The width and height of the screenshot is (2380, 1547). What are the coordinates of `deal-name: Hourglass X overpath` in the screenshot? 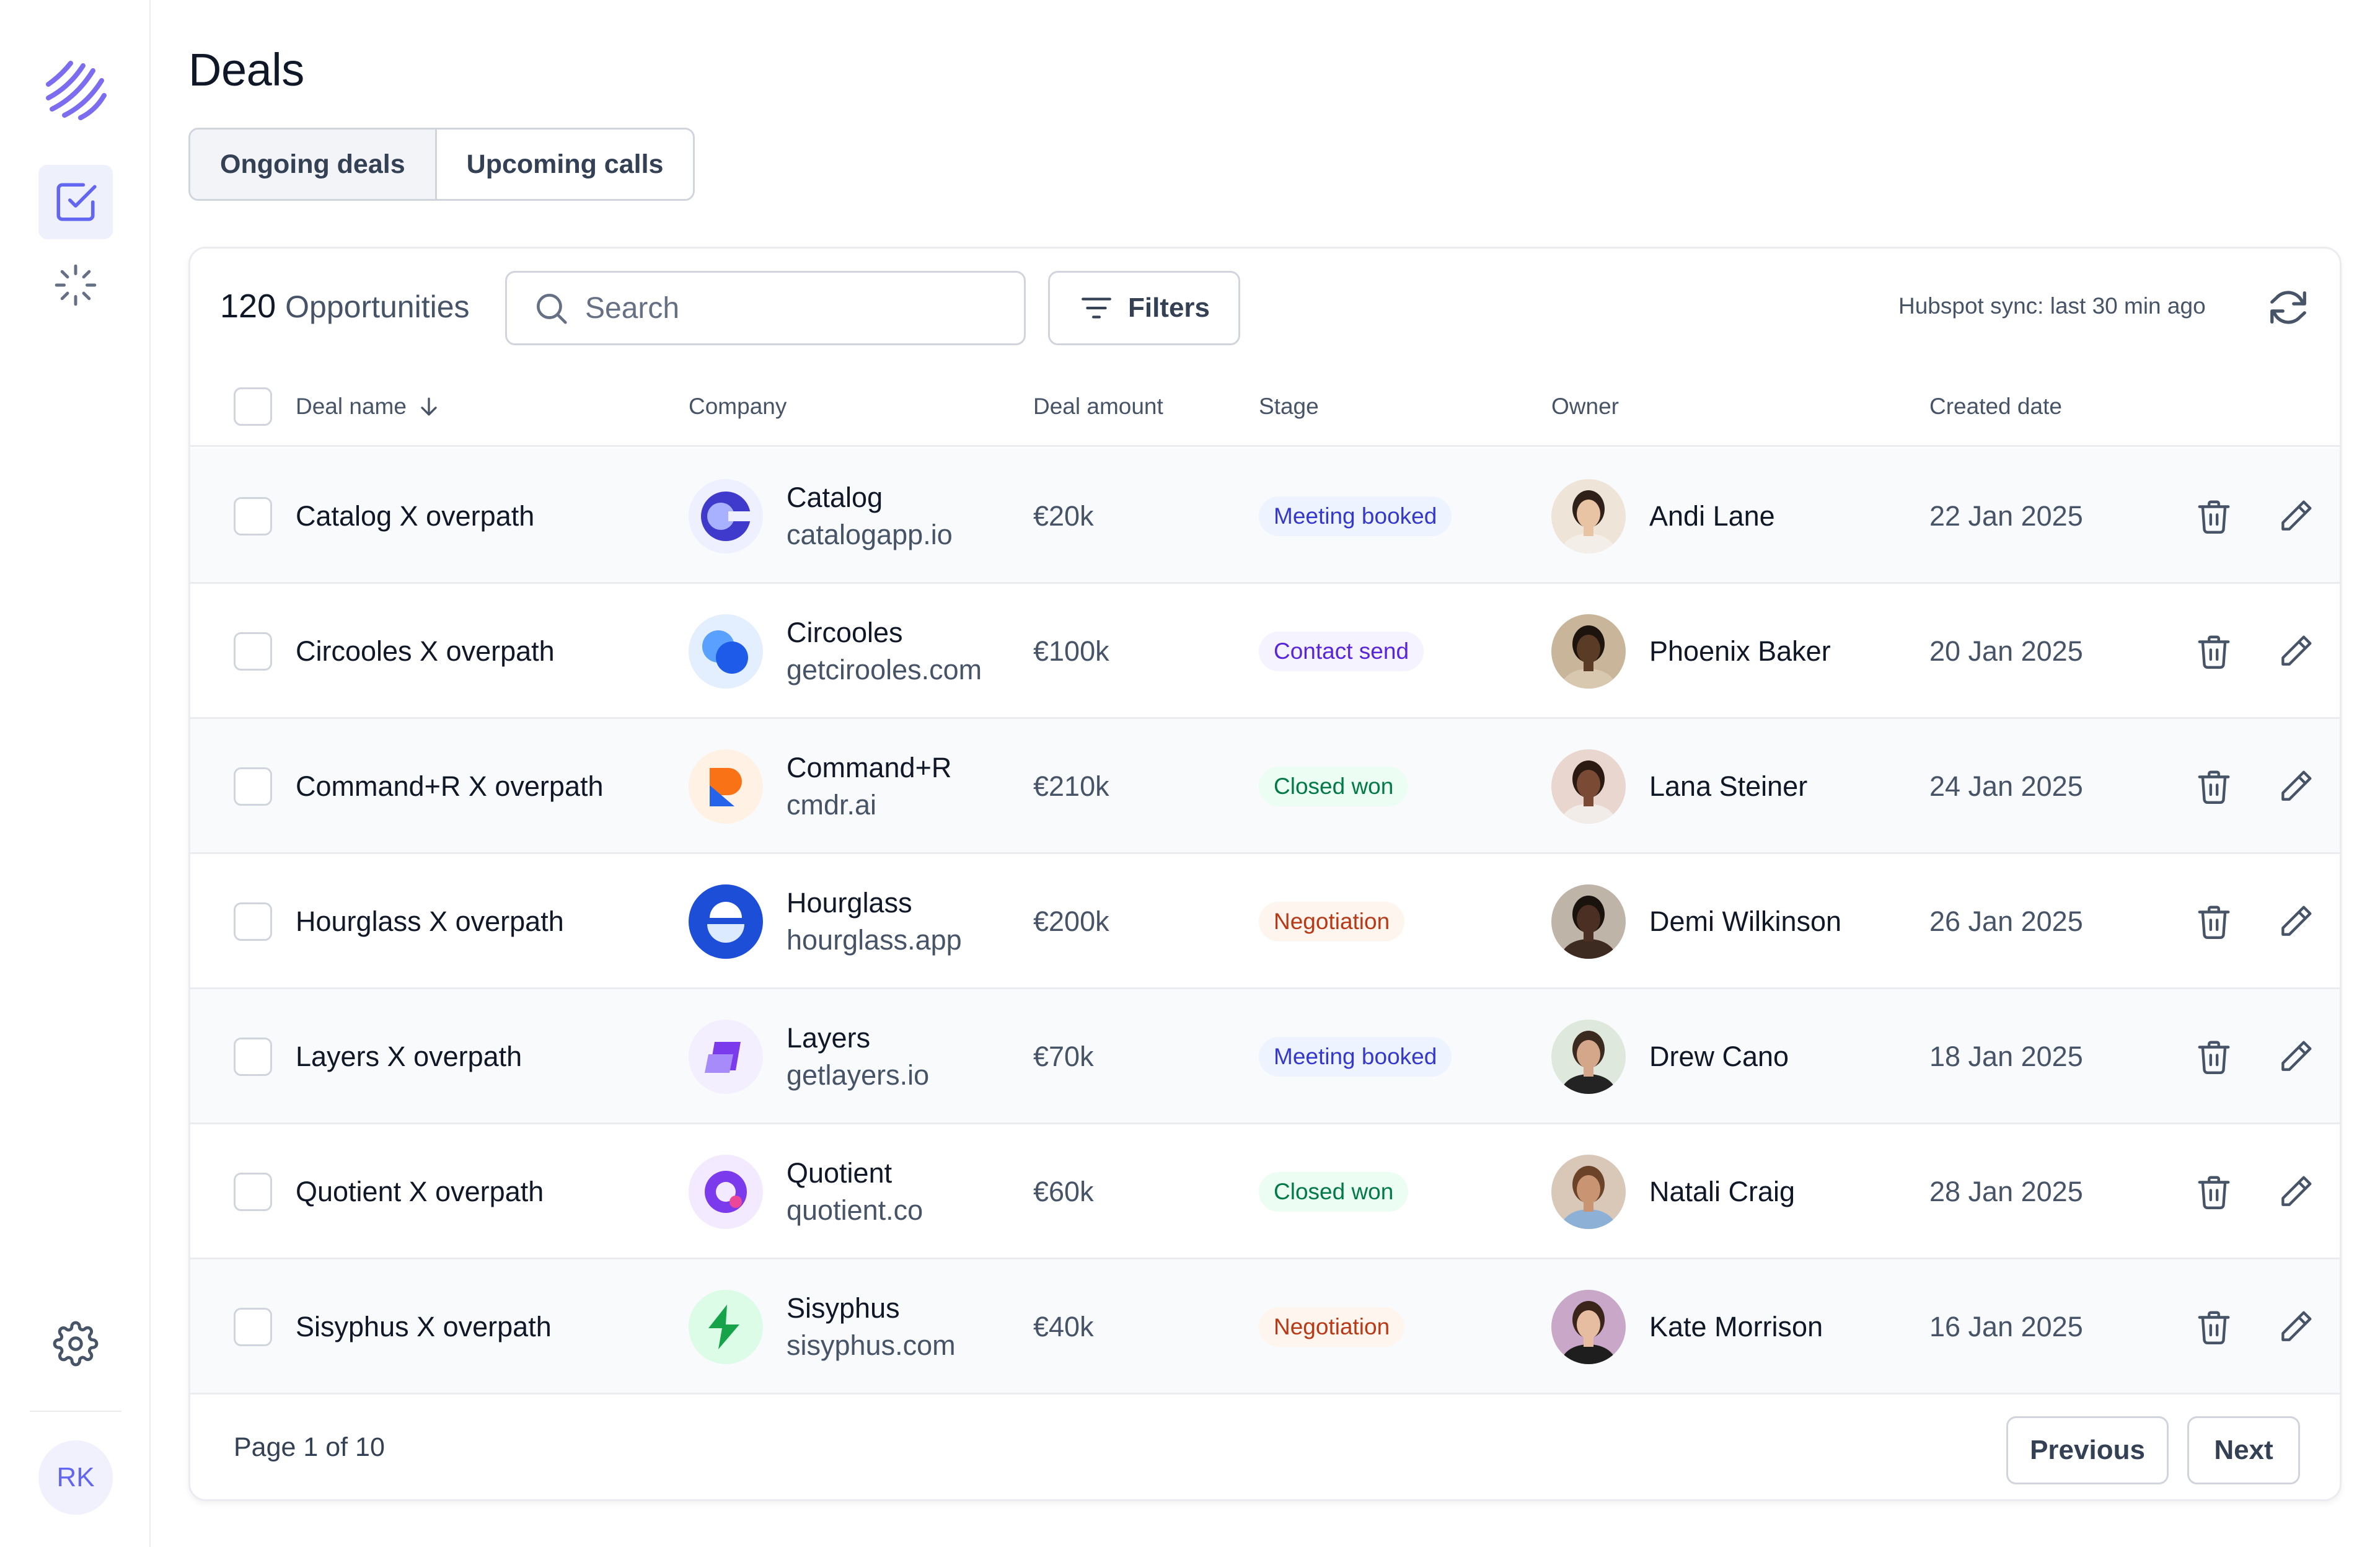 It's located at (430, 922).